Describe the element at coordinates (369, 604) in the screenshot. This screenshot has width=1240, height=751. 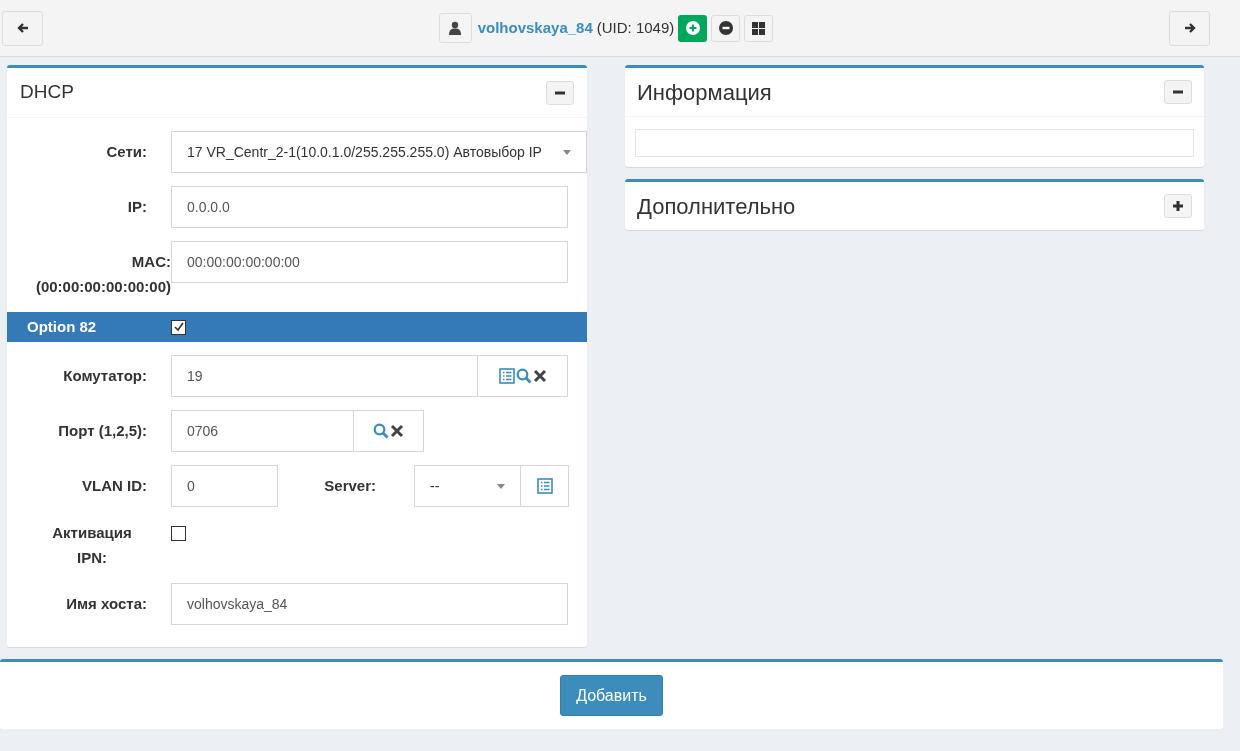
I see `input-field: volhovskaya_84` at that location.